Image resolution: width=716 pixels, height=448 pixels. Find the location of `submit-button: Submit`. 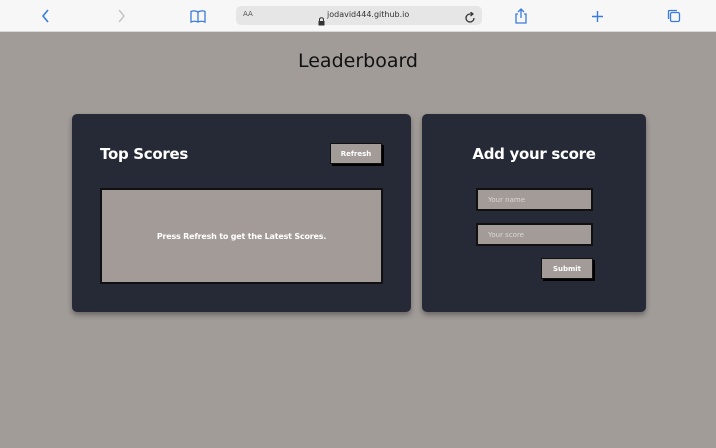

submit-button: Submit is located at coordinates (567, 268).